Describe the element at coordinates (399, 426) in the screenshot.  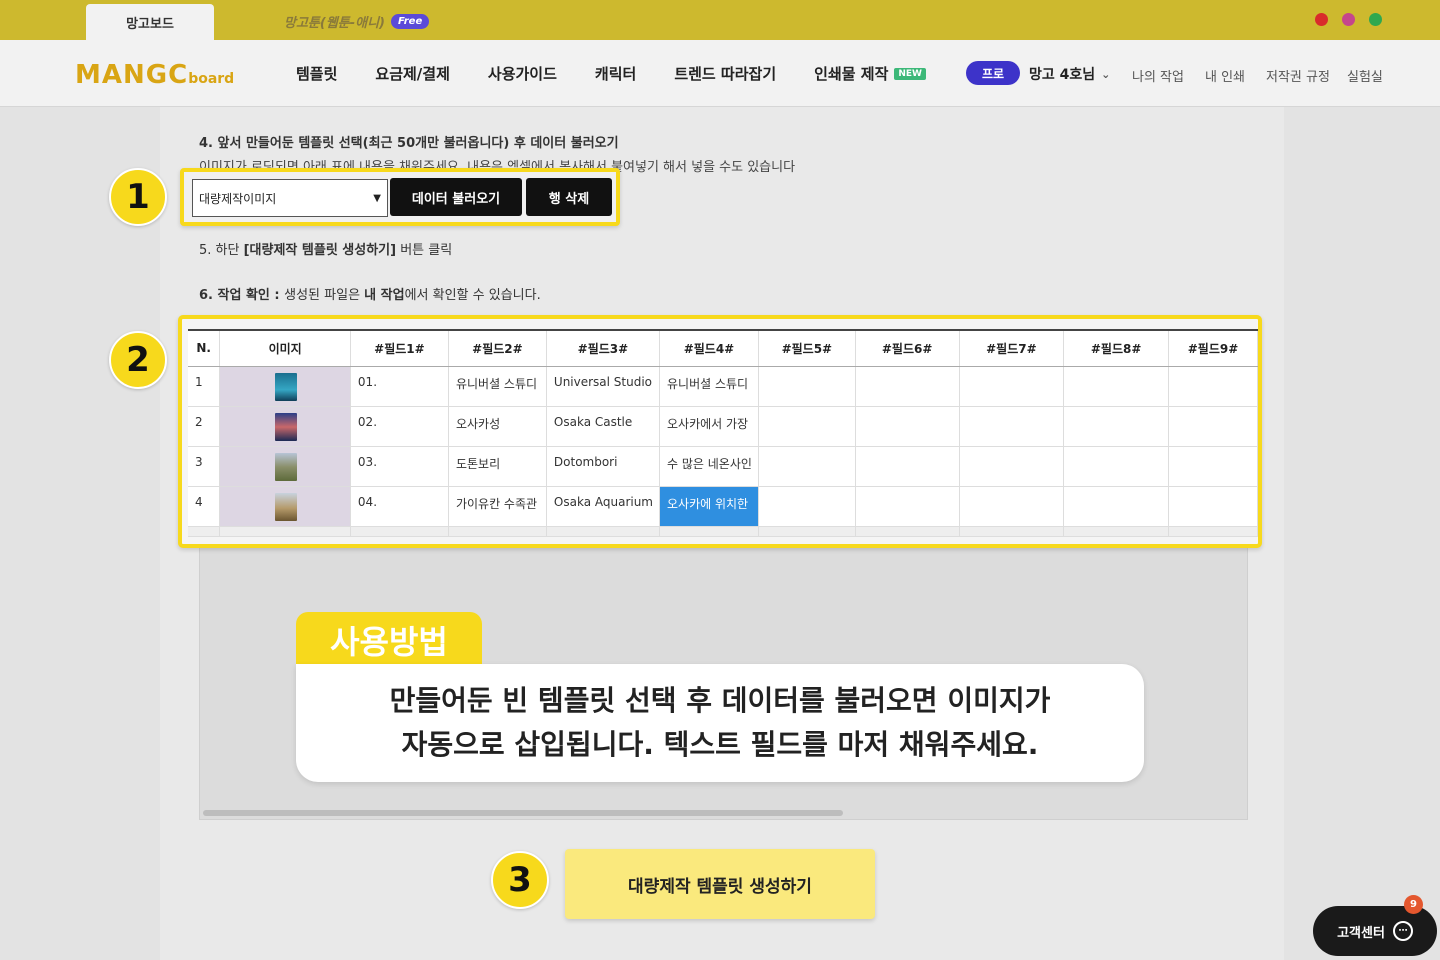
I see `table-cell: 02.` at that location.